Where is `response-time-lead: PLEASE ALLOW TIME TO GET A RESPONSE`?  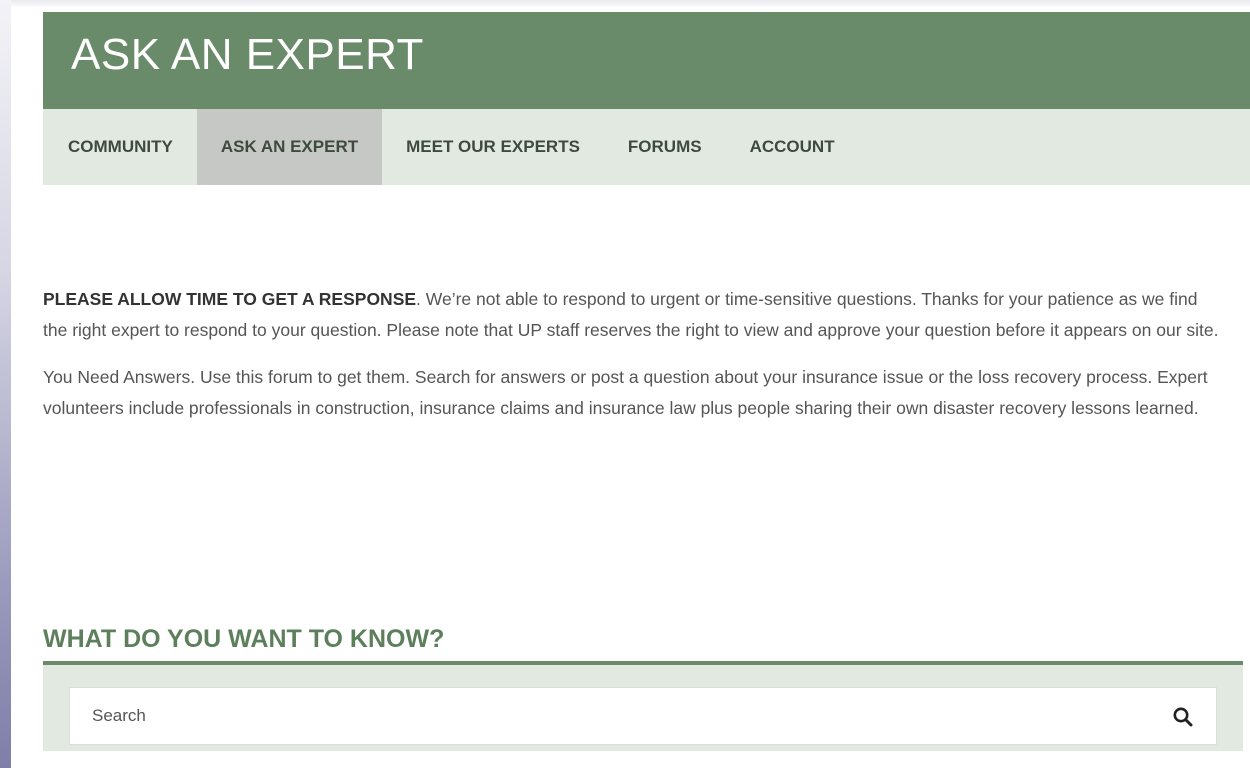 response-time-lead: PLEASE ALLOW TIME TO GET A RESPONSE is located at coordinates (230, 299).